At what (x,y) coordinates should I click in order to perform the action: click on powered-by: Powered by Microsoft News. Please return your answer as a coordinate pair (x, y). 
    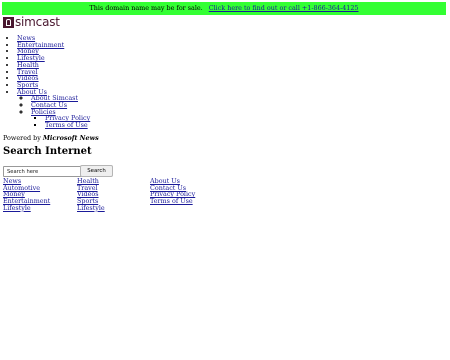
    Looking at the image, I should click on (51, 138).